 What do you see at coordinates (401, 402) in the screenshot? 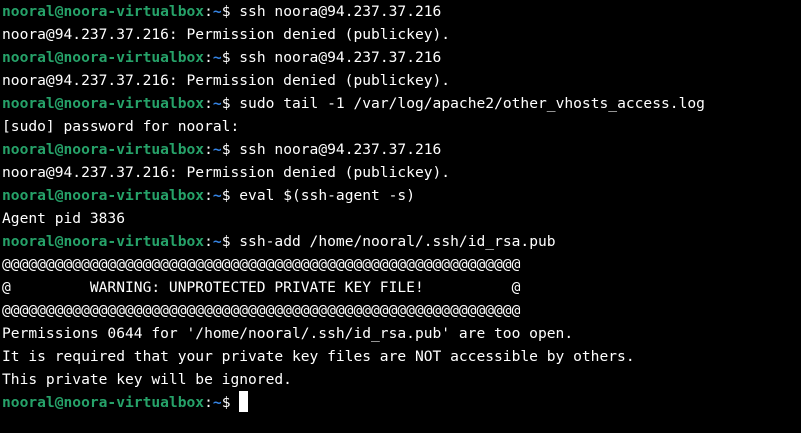
I see `active-prompt-line: nooral@noora-virtualbox:~$` at bounding box center [401, 402].